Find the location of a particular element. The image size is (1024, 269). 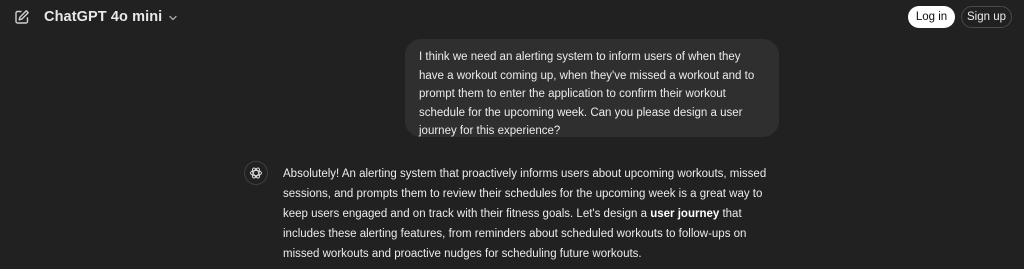

login-button: Log in is located at coordinates (931, 17).